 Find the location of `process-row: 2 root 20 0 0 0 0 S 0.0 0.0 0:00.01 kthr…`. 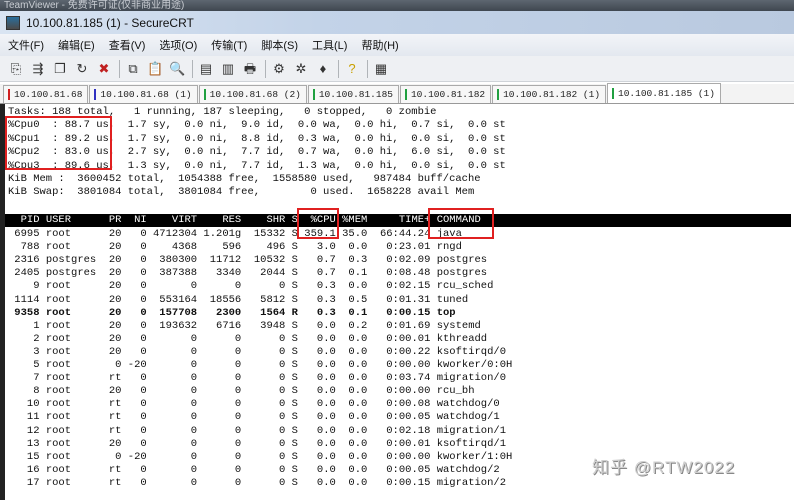

process-row: 2 root 20 0 0 0 0 S 0.0 0.0 0:00.01 kthr… is located at coordinates (247, 339).